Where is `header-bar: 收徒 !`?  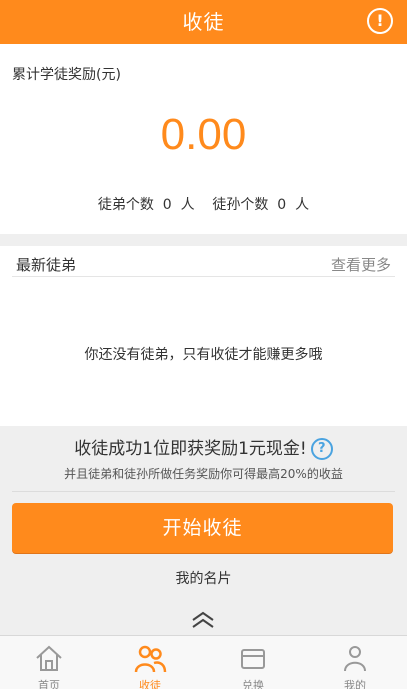
header-bar: 收徒 ! is located at coordinates (203, 22).